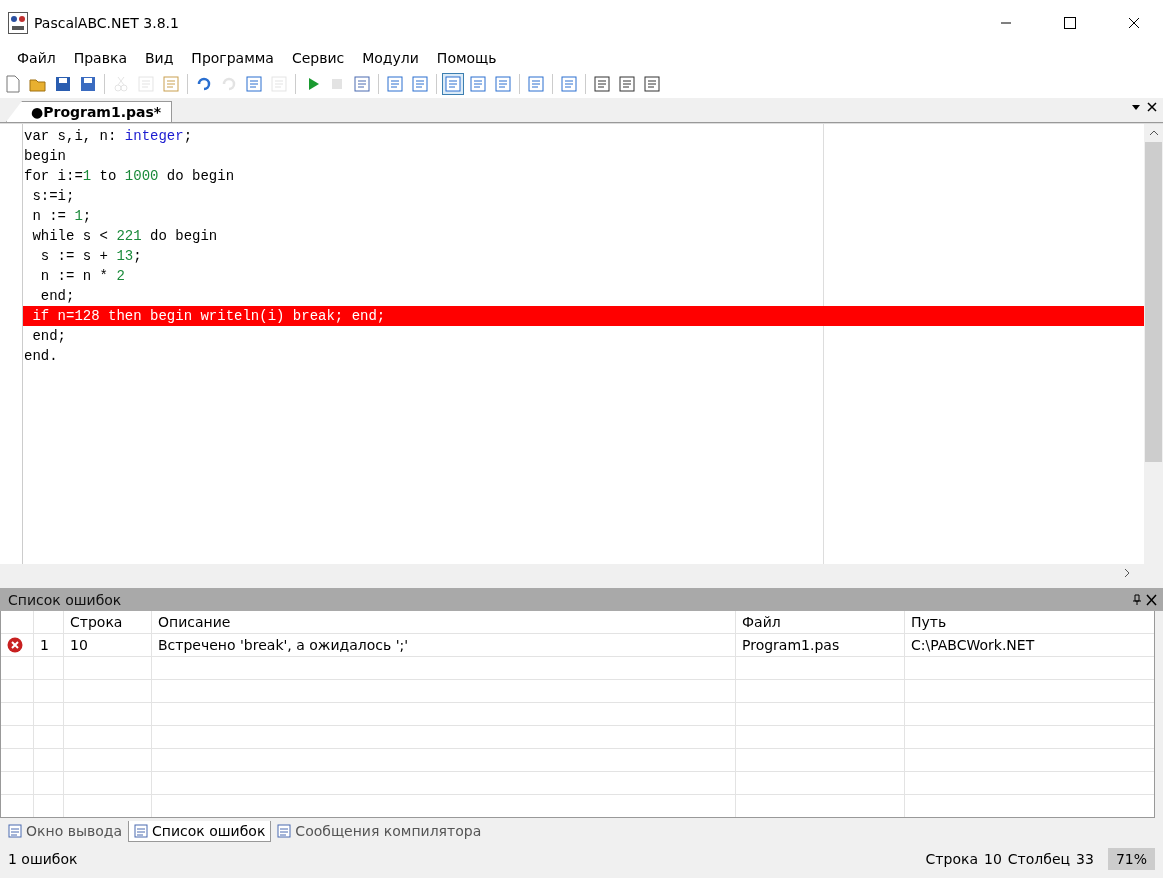 The height and width of the screenshot is (878, 1163). I want to click on table-cell-text: Program1.pas, so click(791, 645).